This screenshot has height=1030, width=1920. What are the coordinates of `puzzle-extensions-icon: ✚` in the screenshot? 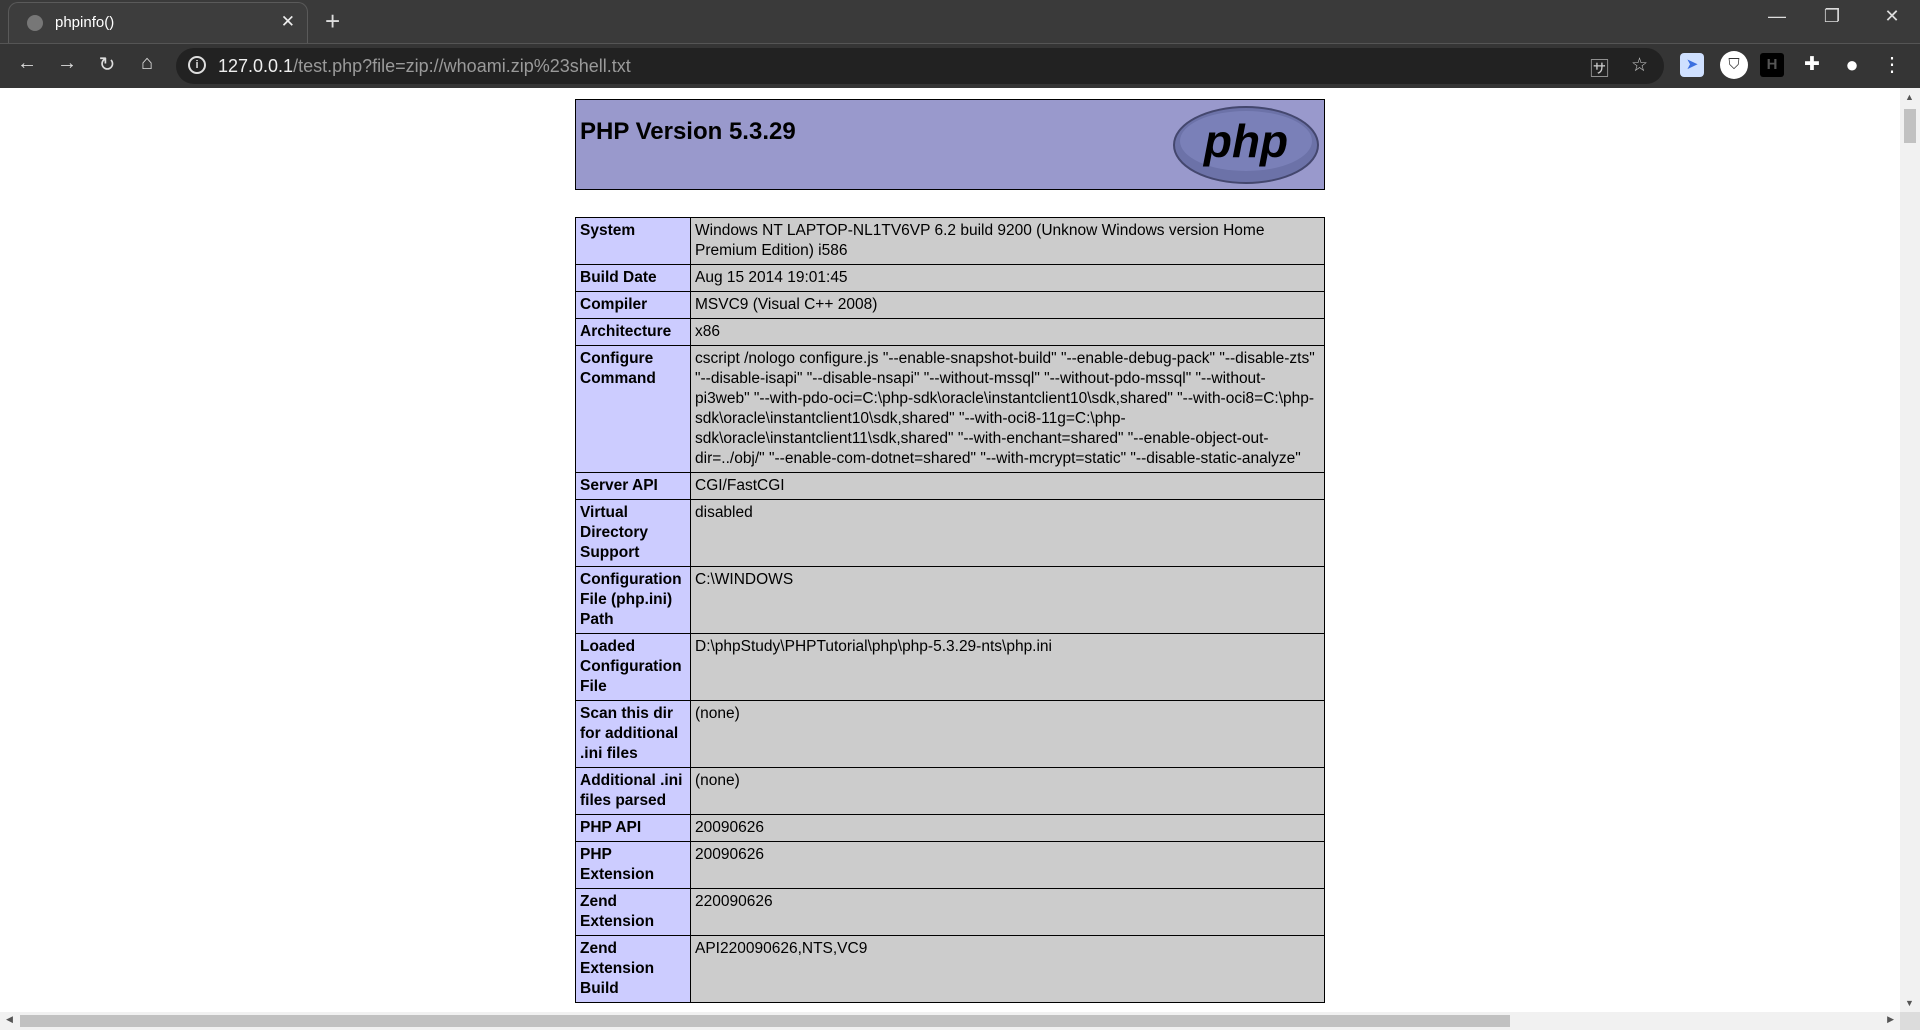 It's located at (1812, 65).